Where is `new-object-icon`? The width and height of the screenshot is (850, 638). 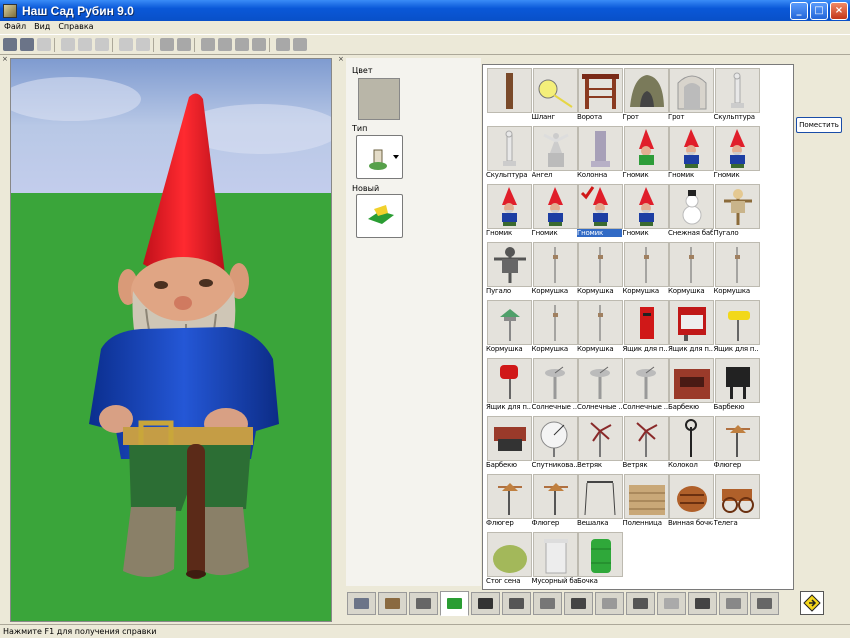
new-object-icon is located at coordinates (380, 214).